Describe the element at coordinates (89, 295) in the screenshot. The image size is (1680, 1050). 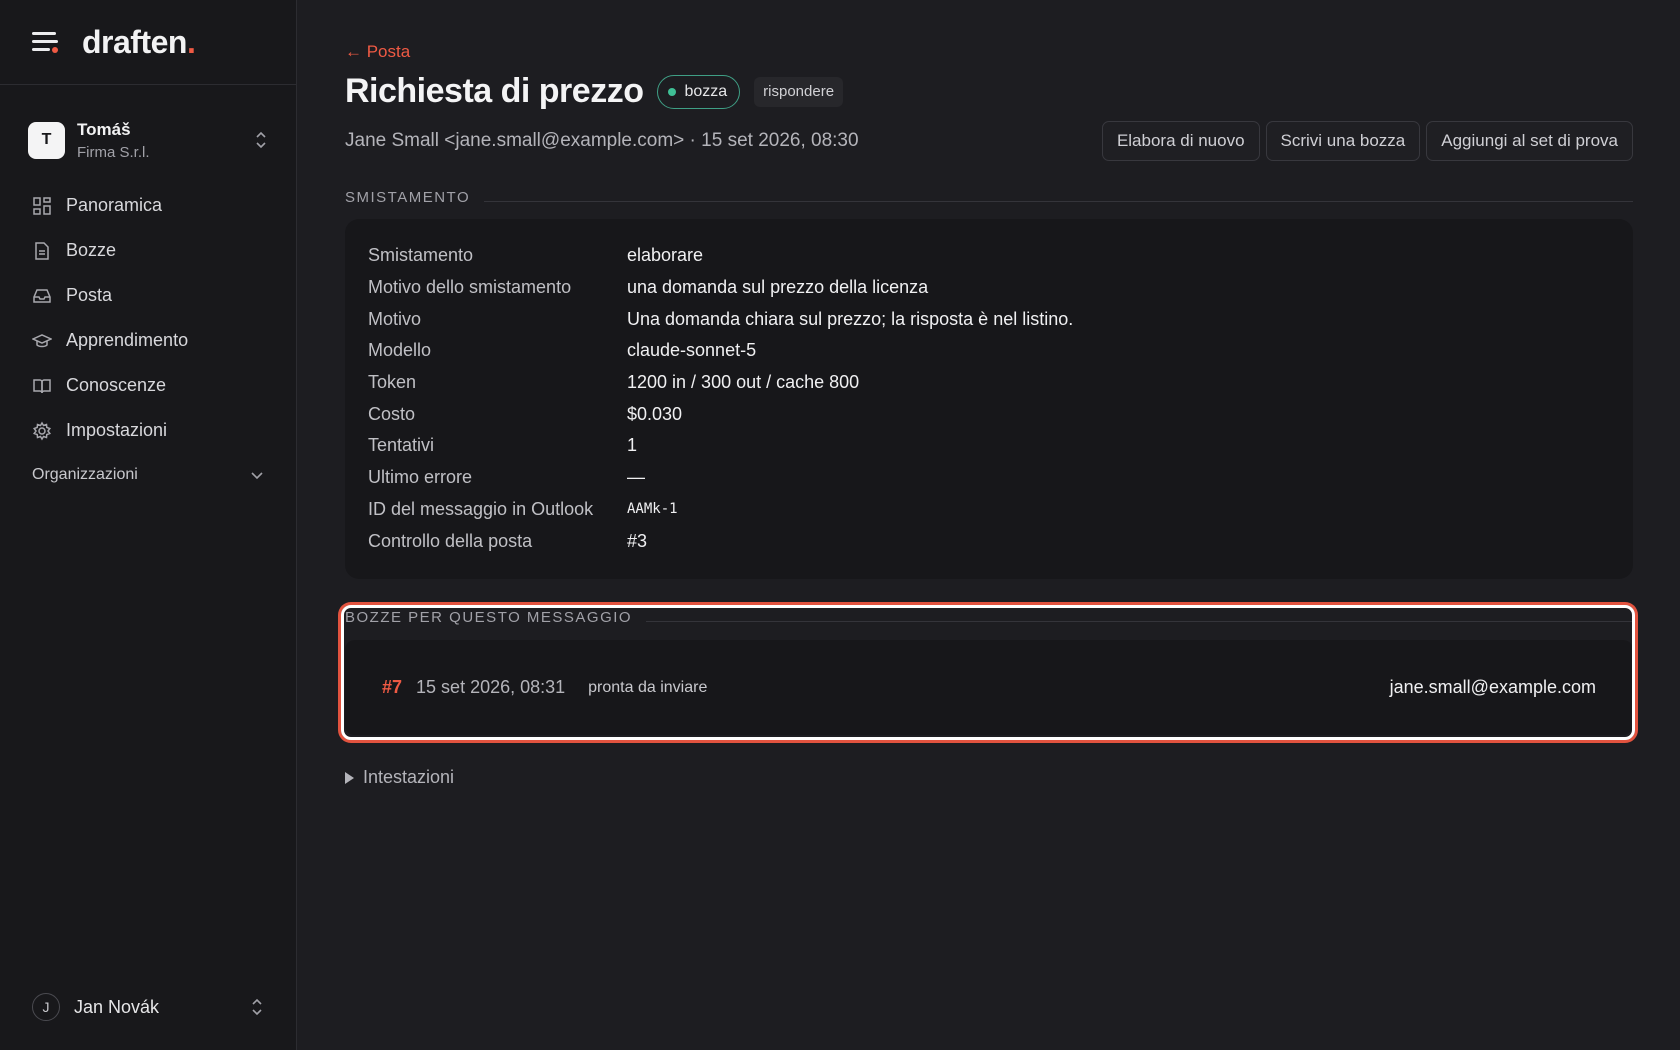
I see `sidebar-item-label: Posta` at that location.